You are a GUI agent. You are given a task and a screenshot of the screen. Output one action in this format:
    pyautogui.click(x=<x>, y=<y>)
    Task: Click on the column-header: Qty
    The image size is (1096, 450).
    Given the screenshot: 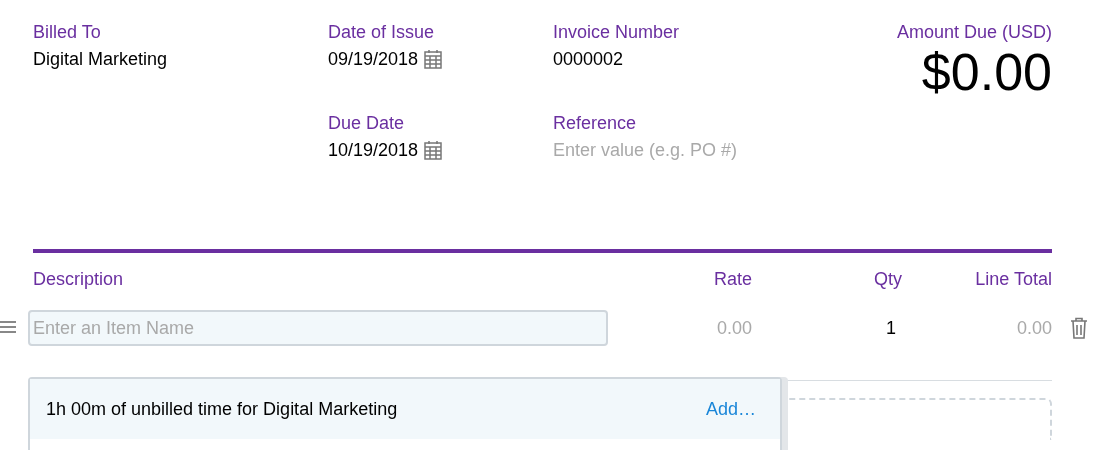 What is the action you would take?
    pyautogui.click(x=887, y=280)
    